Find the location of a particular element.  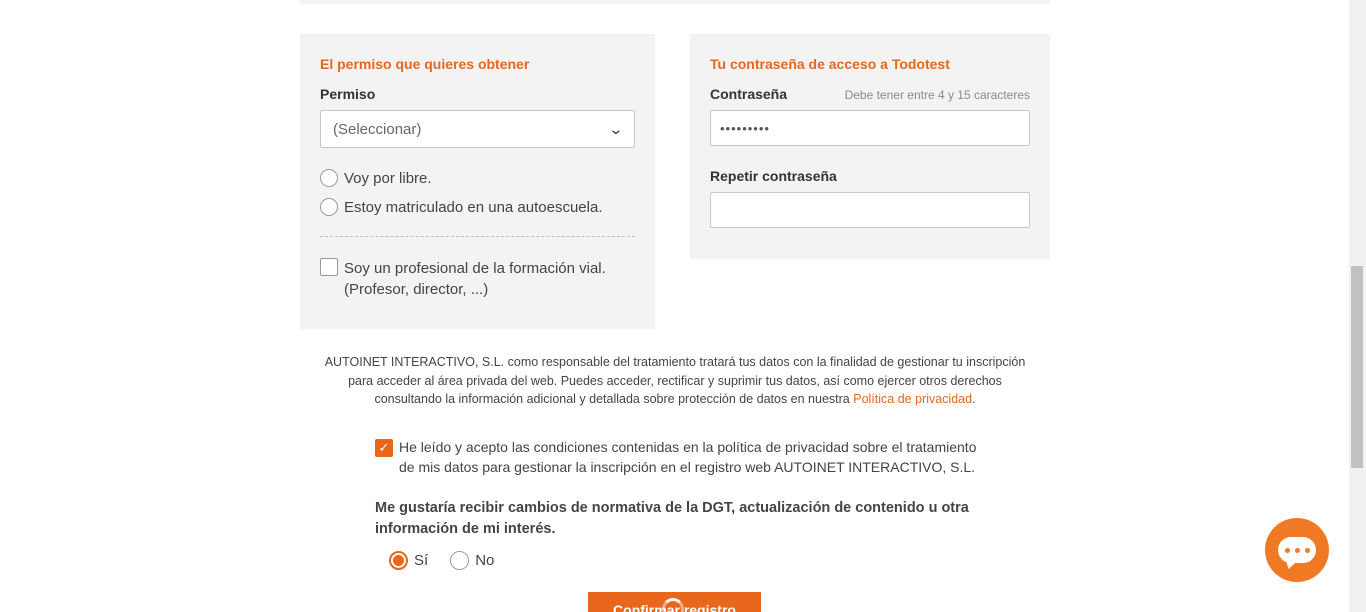

password-value: ••••••••• is located at coordinates (745, 128).